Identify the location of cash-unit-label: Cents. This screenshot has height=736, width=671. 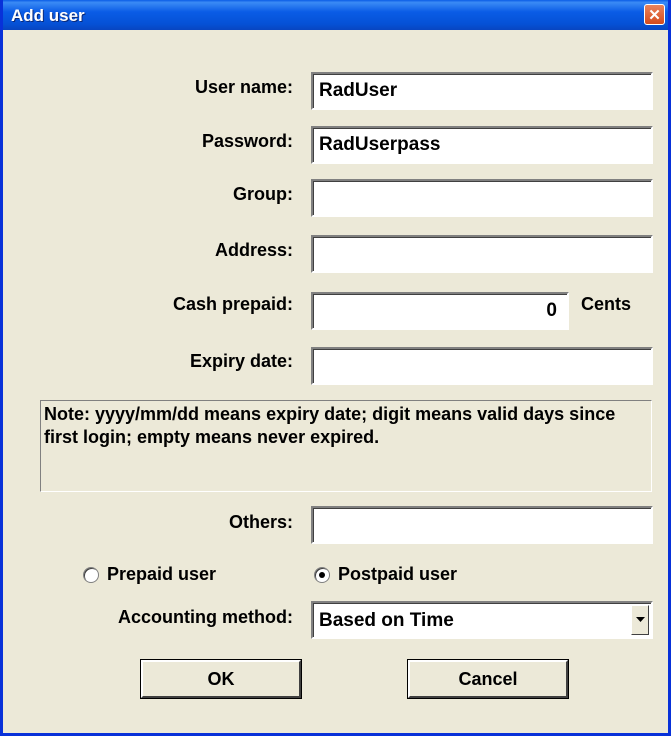
(606, 304).